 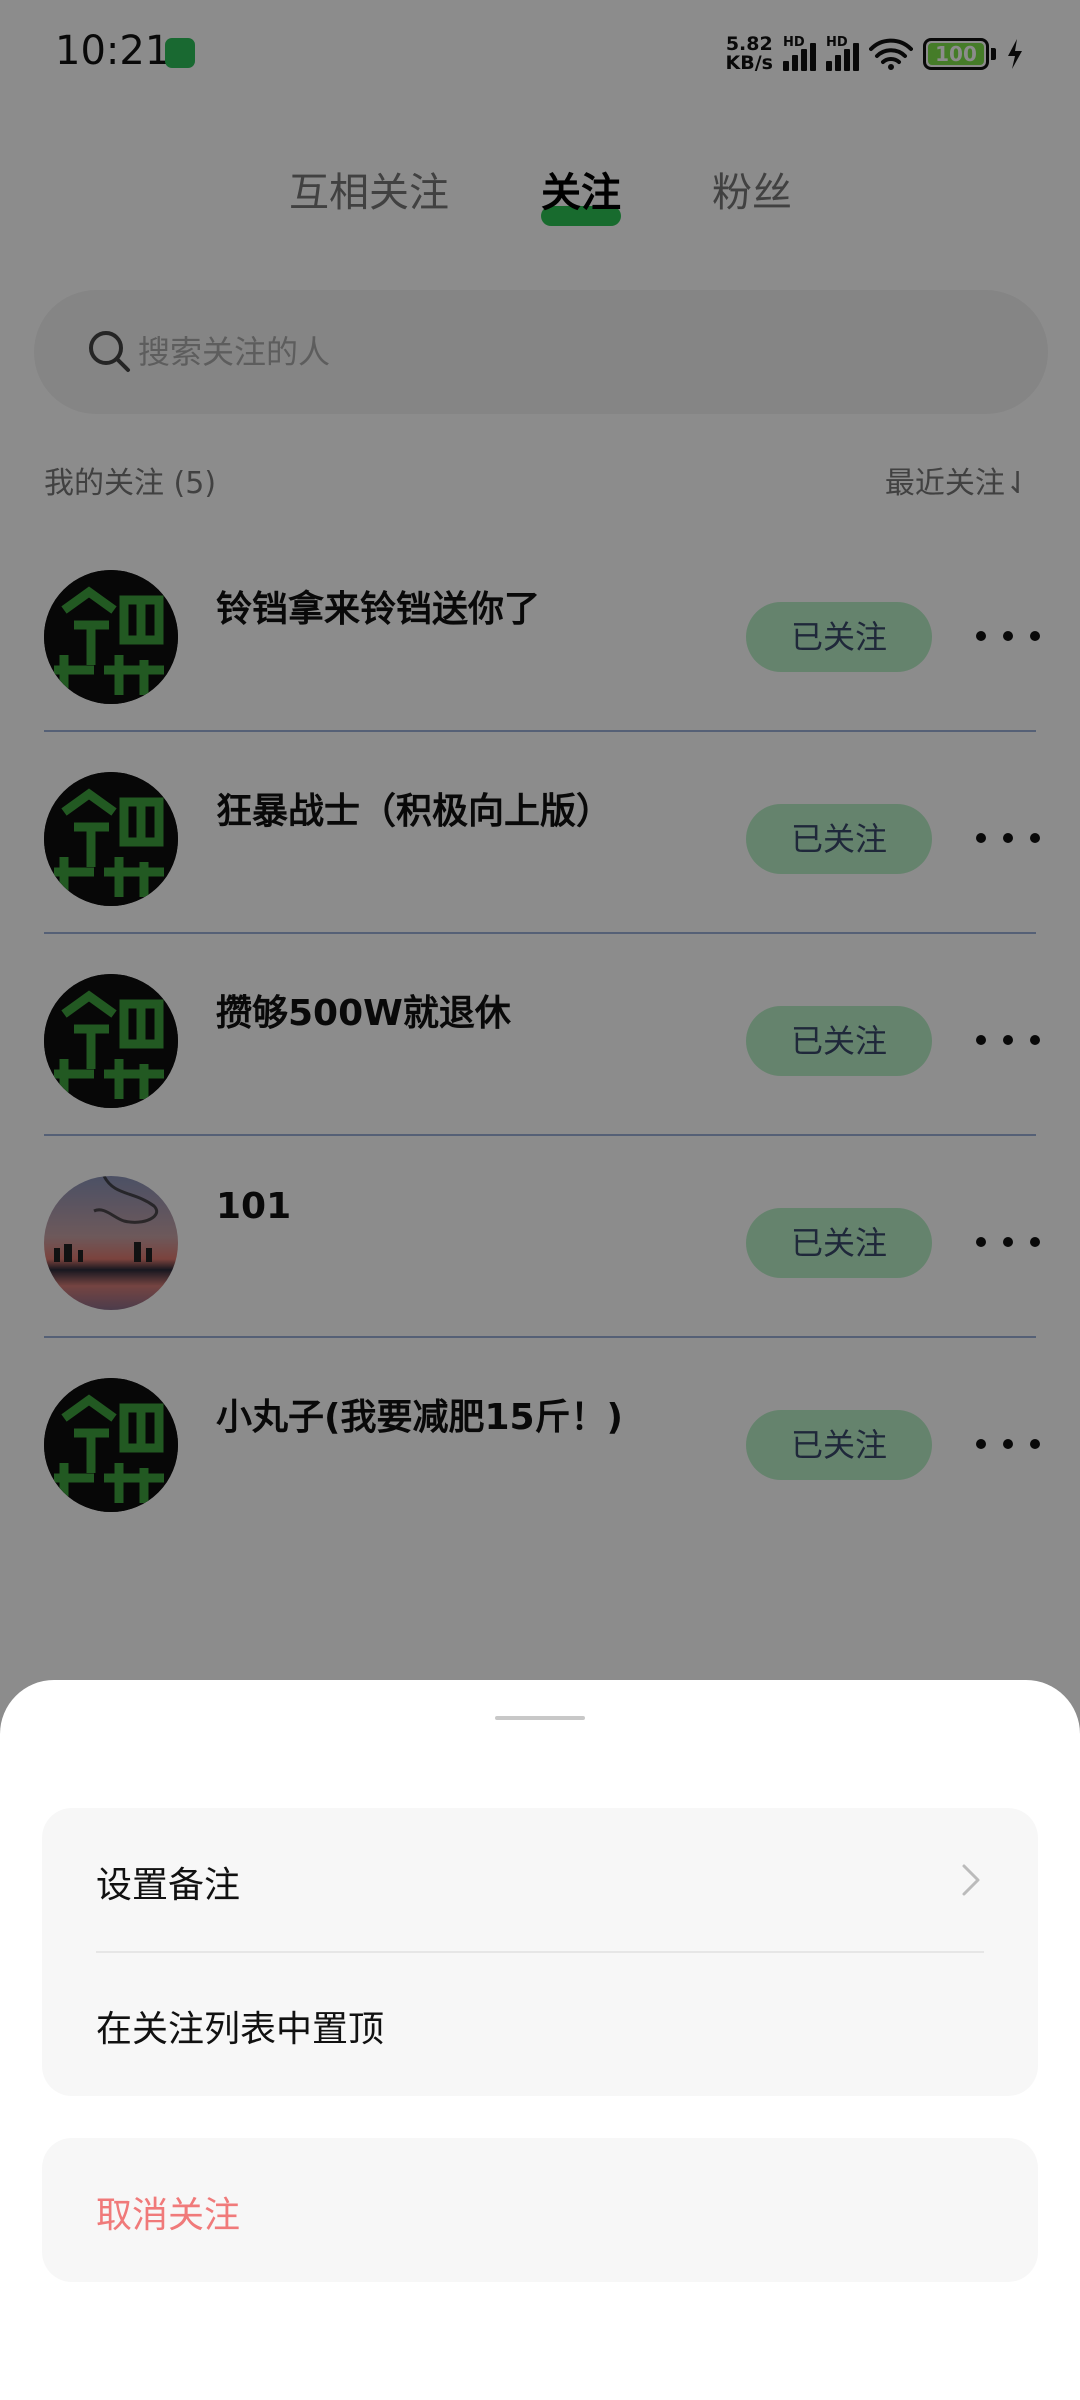 I want to click on sheet-drag-handle, so click(x=540, y=1718).